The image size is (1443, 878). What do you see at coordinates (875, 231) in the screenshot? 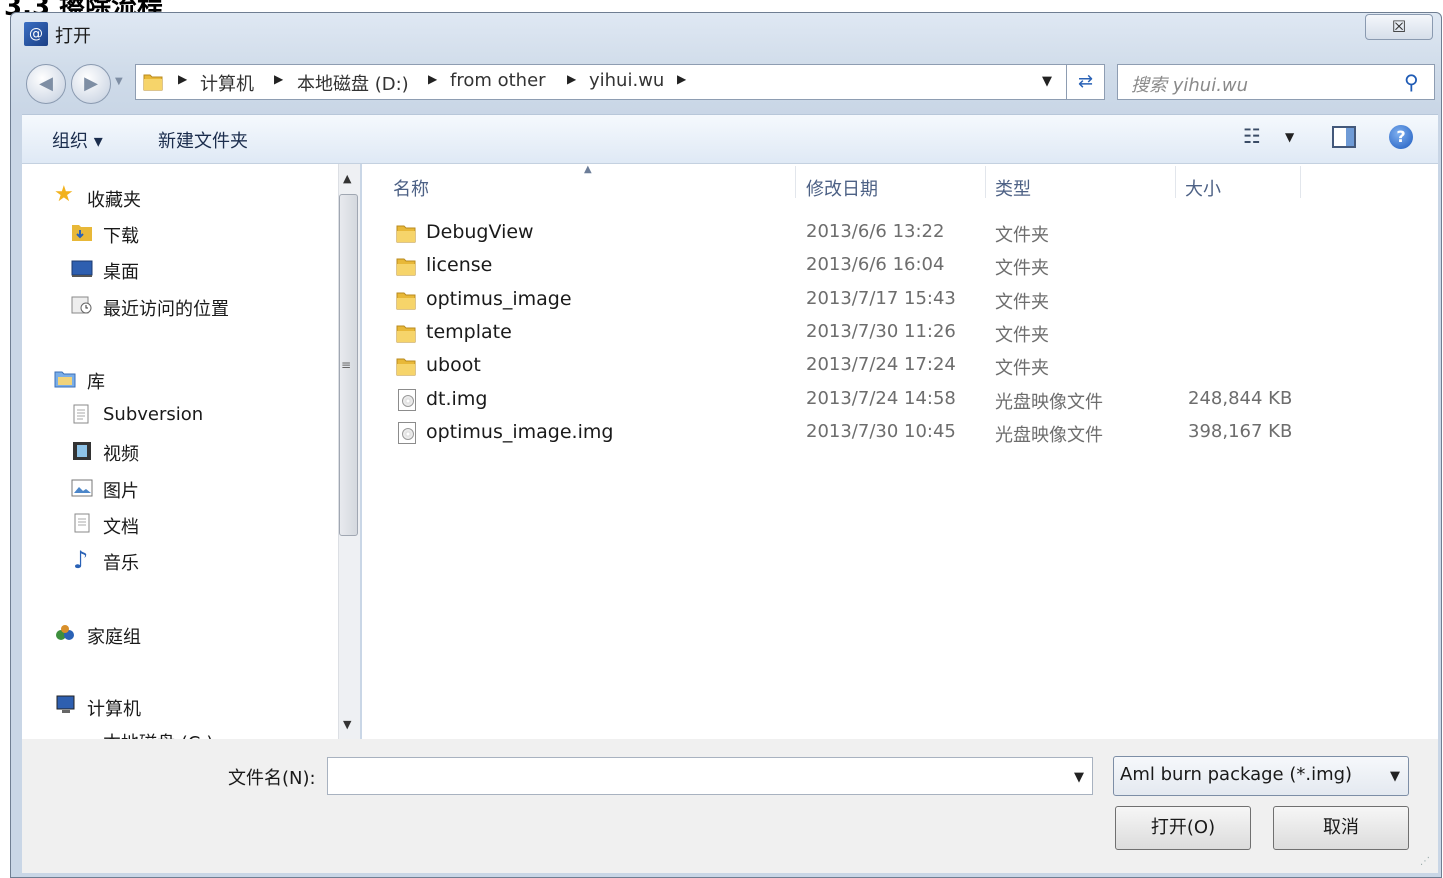
I see `file-modified-date: 2013/6/6 13:22` at bounding box center [875, 231].